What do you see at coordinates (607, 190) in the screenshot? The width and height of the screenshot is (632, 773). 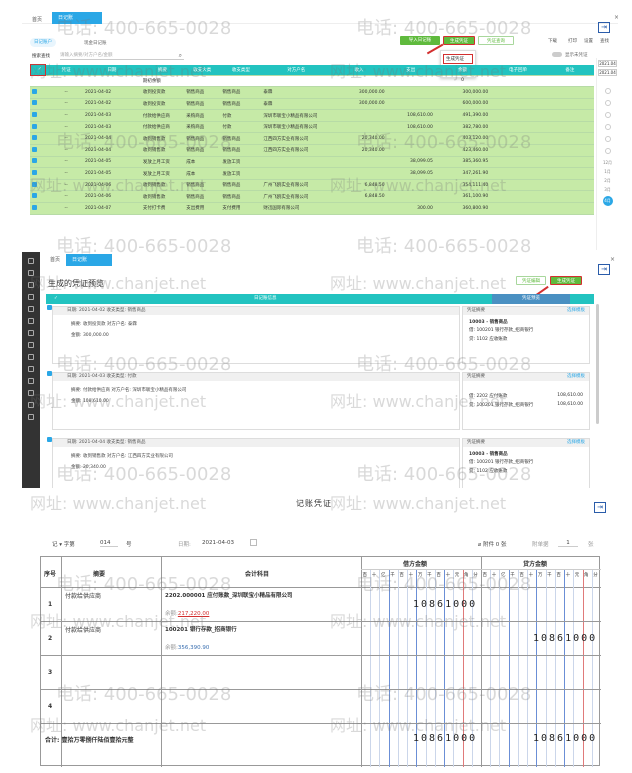 I see `month-item: 3月` at bounding box center [607, 190].